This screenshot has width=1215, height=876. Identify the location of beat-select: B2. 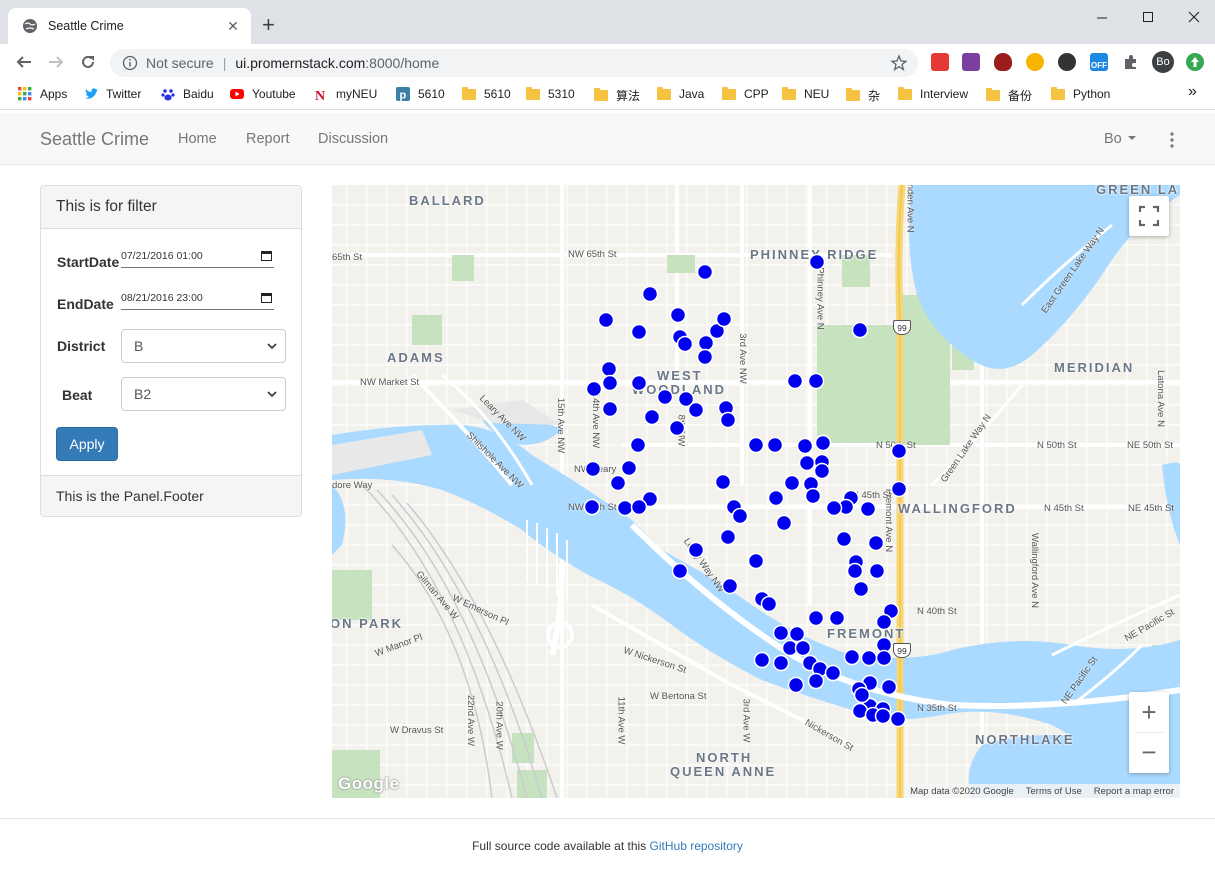
(203, 394).